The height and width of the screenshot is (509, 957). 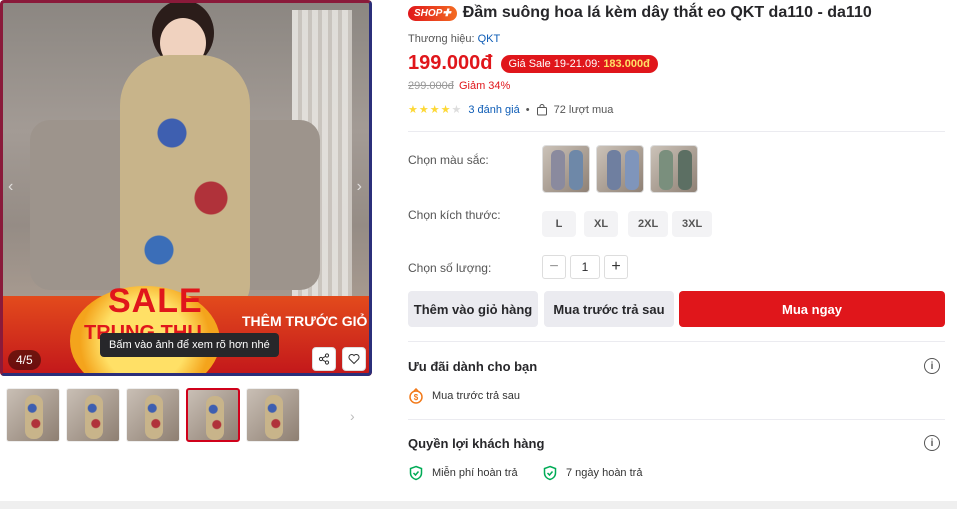 I want to click on wishlist-button, so click(x=354, y=359).